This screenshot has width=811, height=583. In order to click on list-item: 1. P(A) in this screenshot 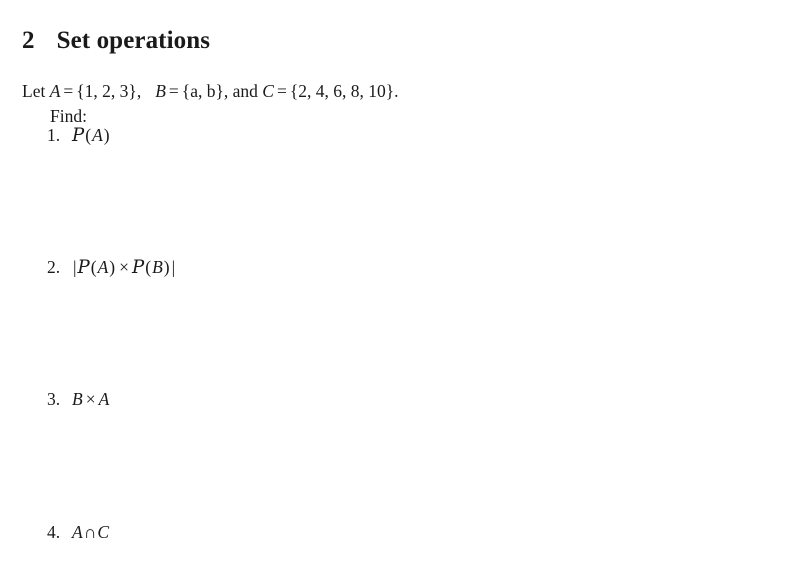, I will do `click(79, 136)`.